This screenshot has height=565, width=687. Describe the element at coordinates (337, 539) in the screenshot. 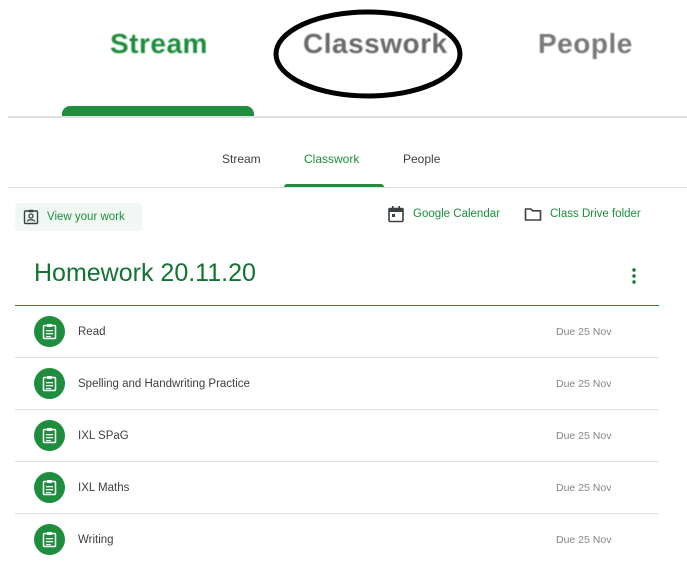

I see `assignment-row: Writing Due 25 Nov` at that location.